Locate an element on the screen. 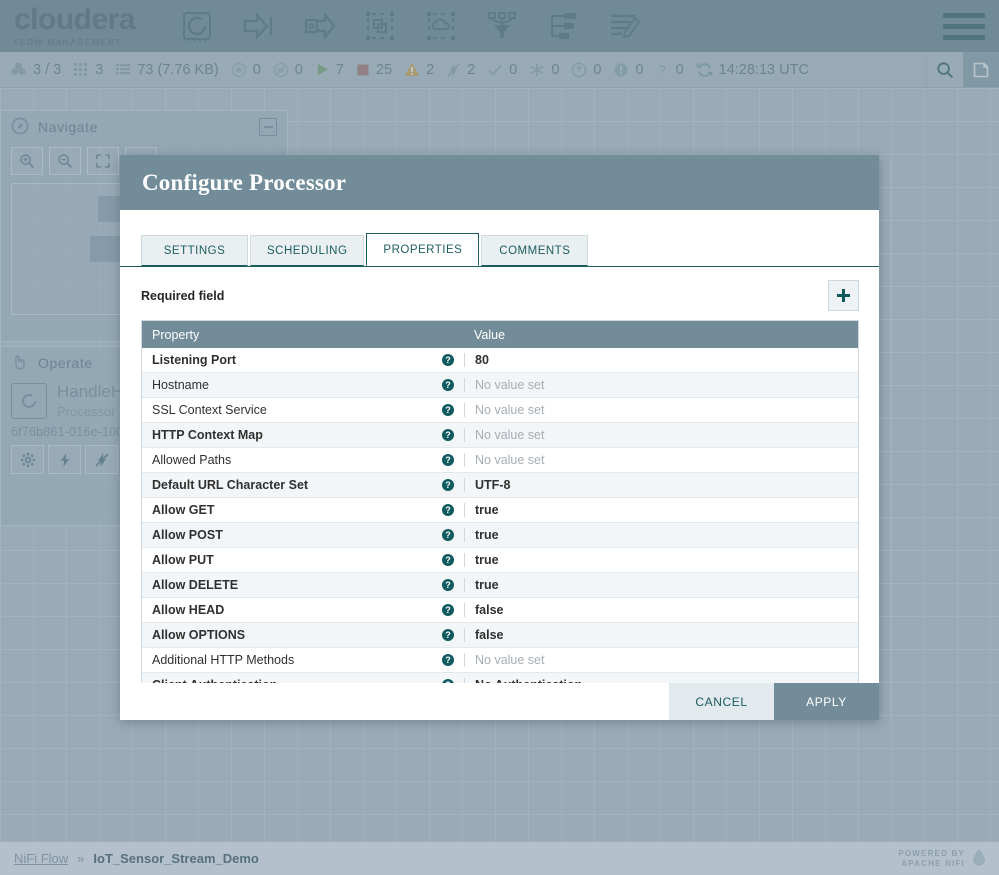  property-name-cell: SSL Context Service? is located at coordinates (303, 410).